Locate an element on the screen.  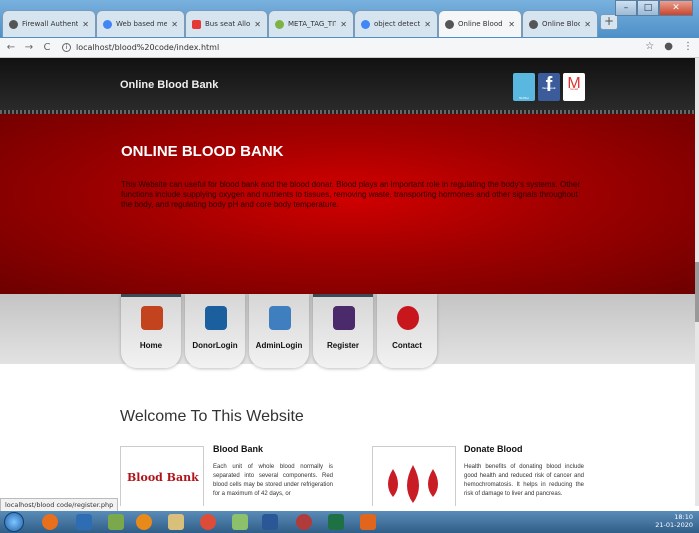
nav-donor-login: DonorLogin is located at coordinates (215, 331).